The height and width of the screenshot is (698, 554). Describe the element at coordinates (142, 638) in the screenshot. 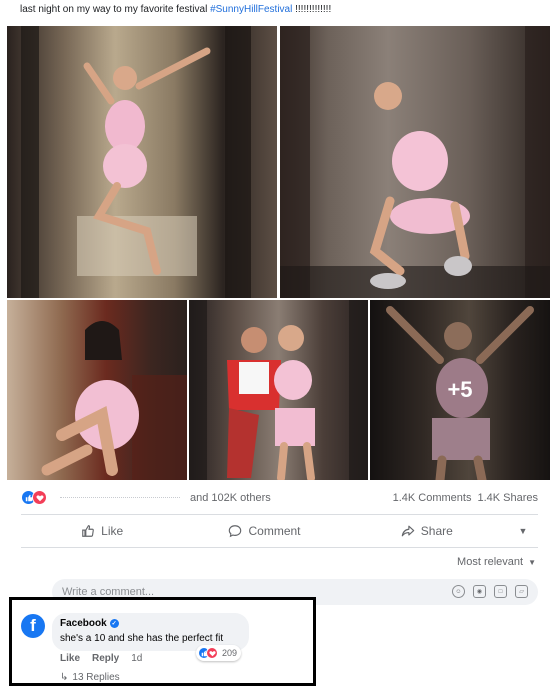

I see `comment-text: she's a 10 and she has the perfect fit` at that location.